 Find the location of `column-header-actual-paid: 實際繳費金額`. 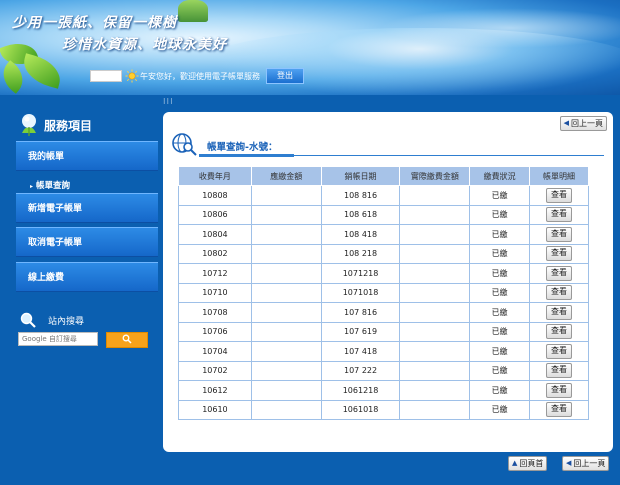

column-header-actual-paid: 實際繳費金額 is located at coordinates (435, 176).